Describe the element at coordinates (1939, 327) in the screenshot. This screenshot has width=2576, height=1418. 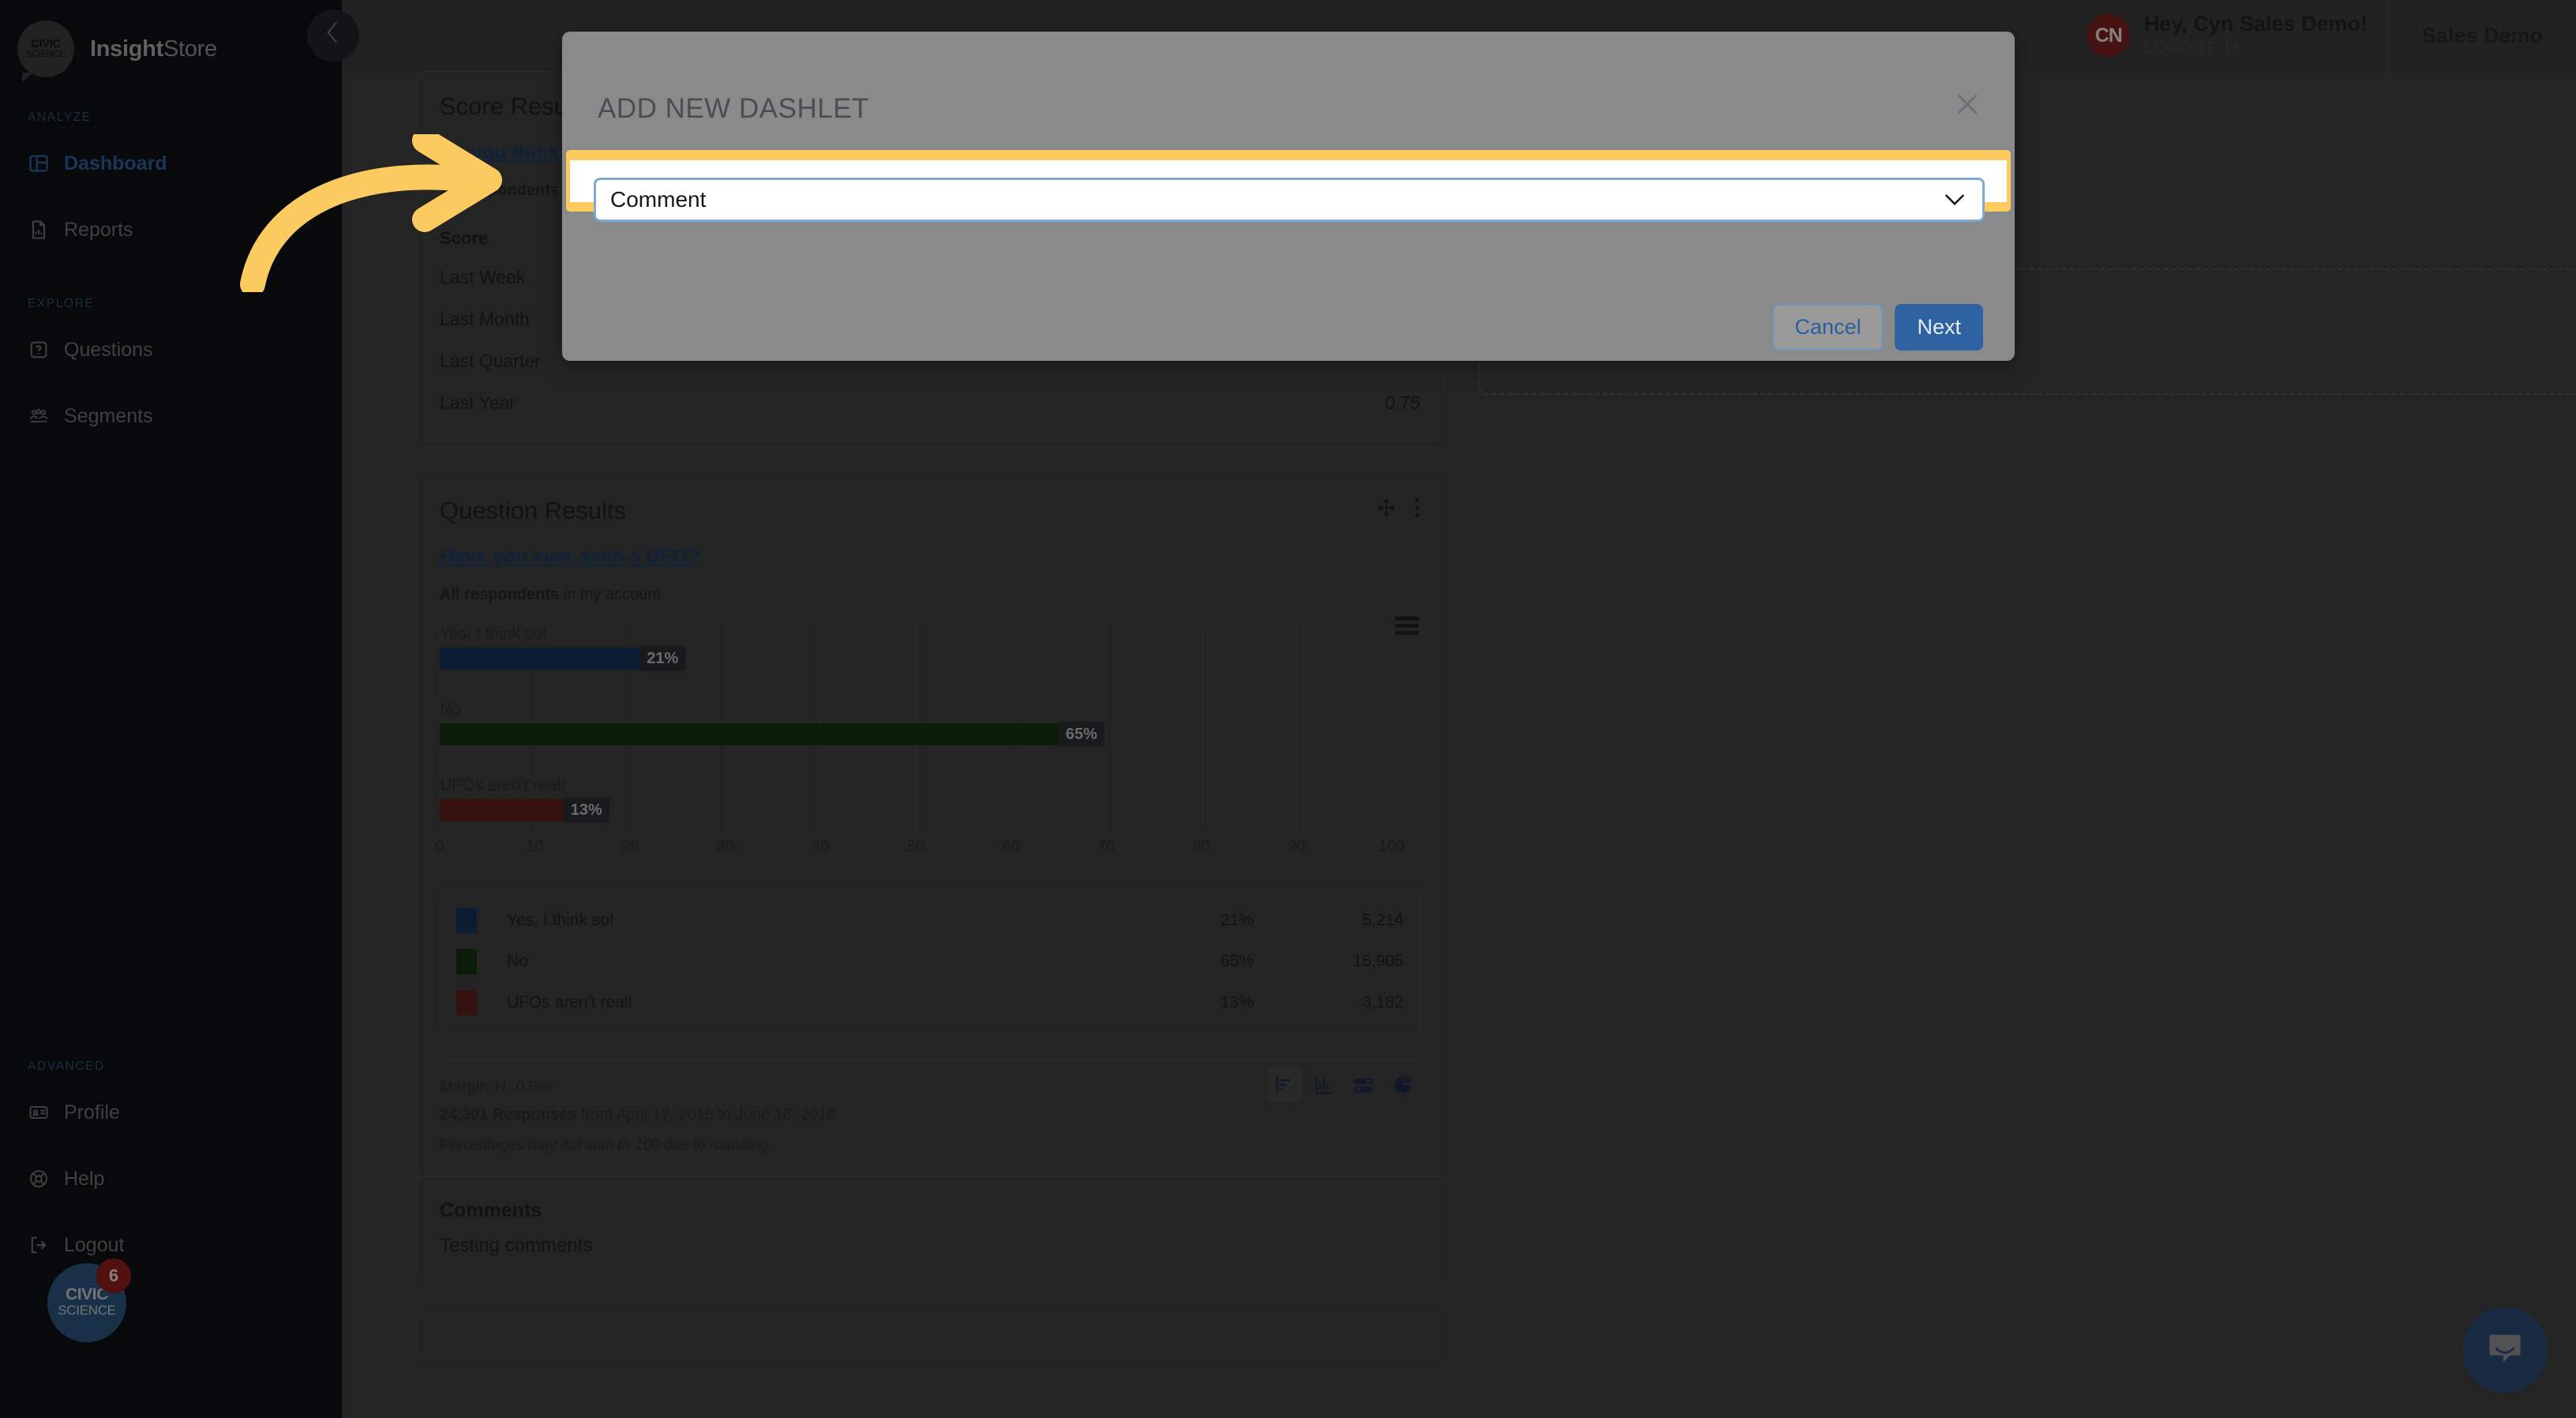
I see `next-button: Next` at that location.